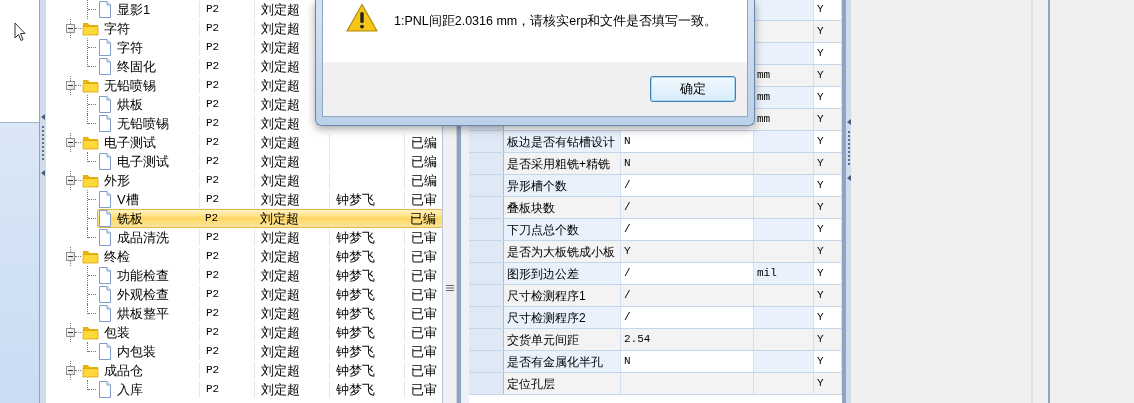 This screenshot has width=1134, height=403. I want to click on property-name: 叠板块数, so click(562, 207).